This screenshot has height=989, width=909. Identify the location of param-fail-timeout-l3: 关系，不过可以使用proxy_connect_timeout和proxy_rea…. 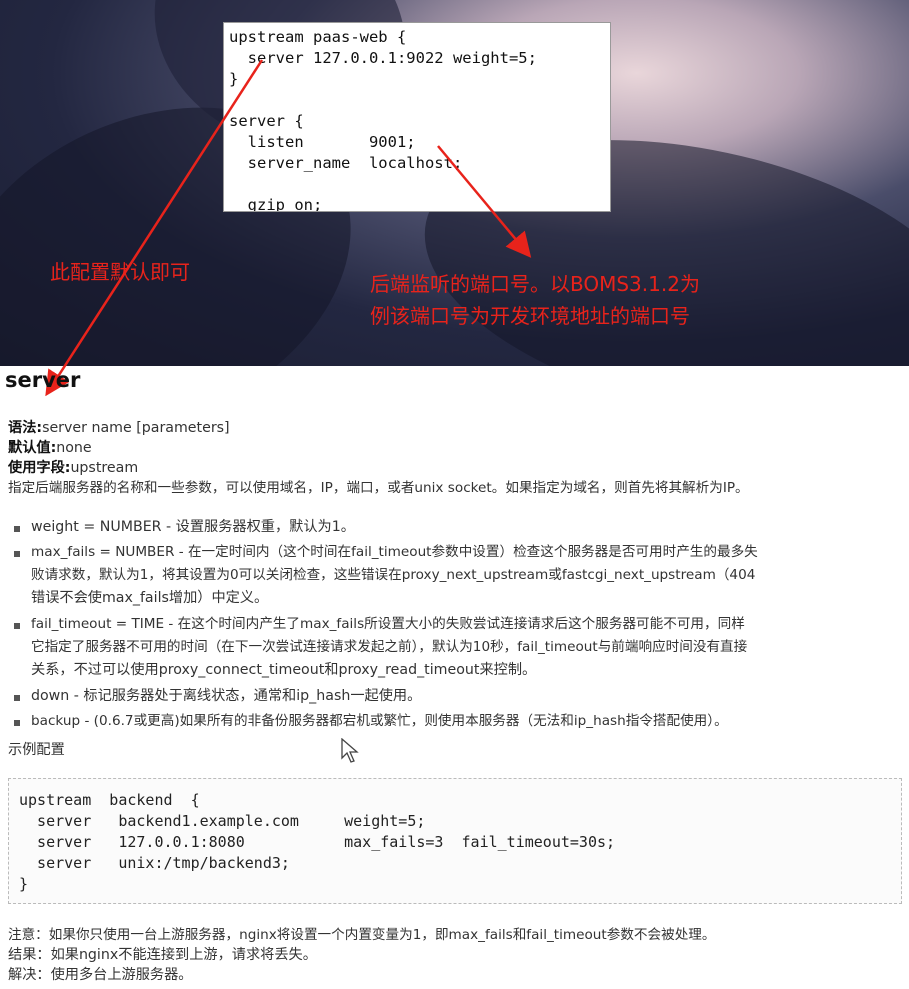
(284, 670).